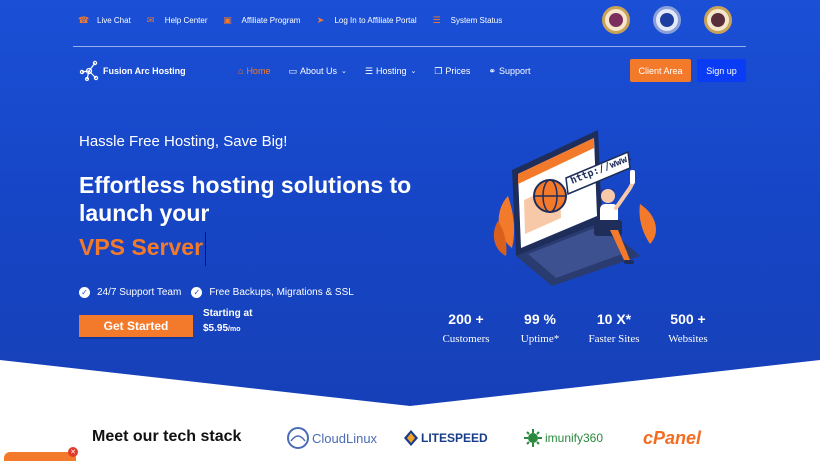 This screenshot has width=820, height=461. Describe the element at coordinates (614, 339) in the screenshot. I see `stat-label: Faster Sites` at that location.